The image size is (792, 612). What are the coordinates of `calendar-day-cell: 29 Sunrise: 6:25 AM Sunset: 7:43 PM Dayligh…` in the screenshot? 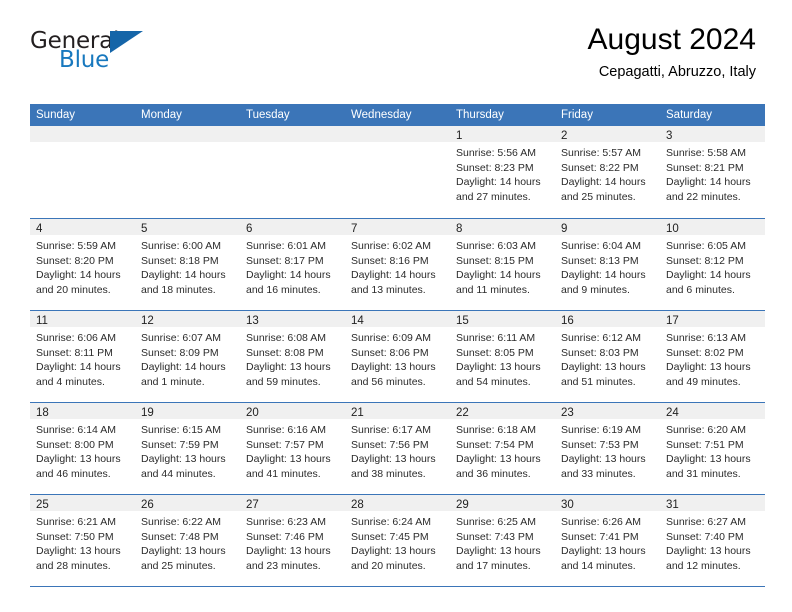 It's located at (502, 540).